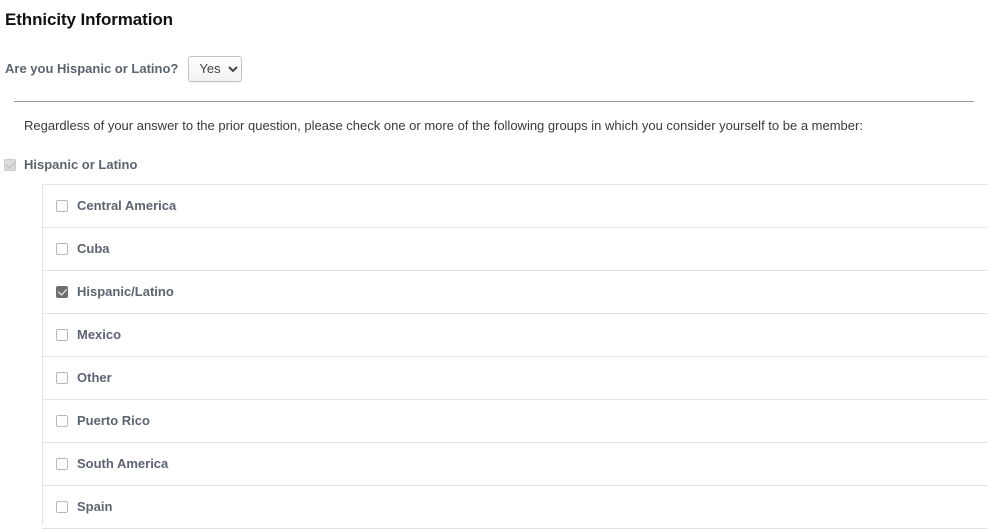 Image resolution: width=987 pixels, height=529 pixels. I want to click on subgroup-cell: Puerto Rico, so click(514, 421).